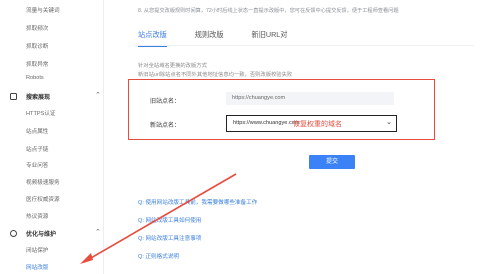 The height and width of the screenshot is (274, 500). I want to click on puzzle-icon, so click(13, 233).